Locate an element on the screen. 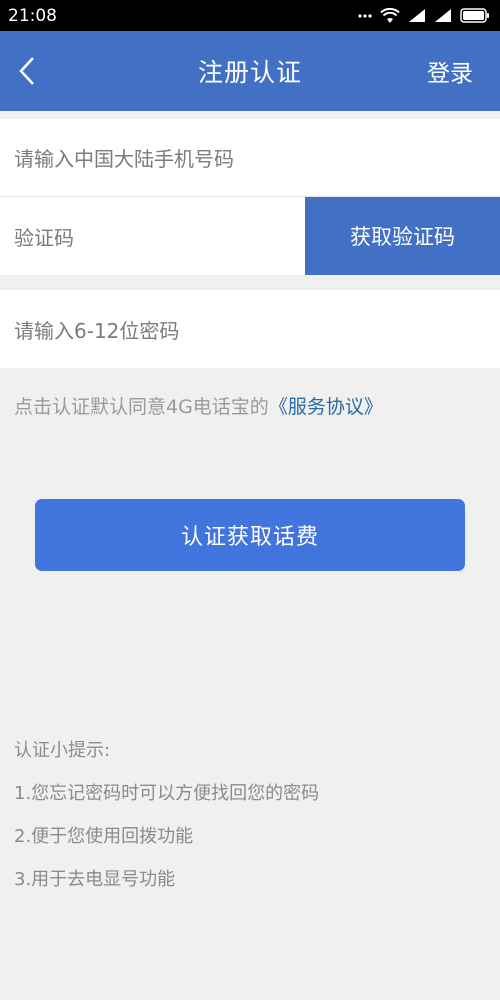  get-code-button: 获取验证码 is located at coordinates (402, 236).